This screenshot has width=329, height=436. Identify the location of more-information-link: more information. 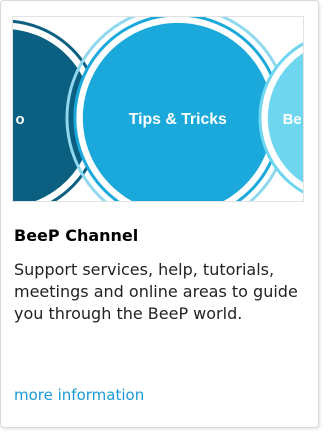
(79, 395).